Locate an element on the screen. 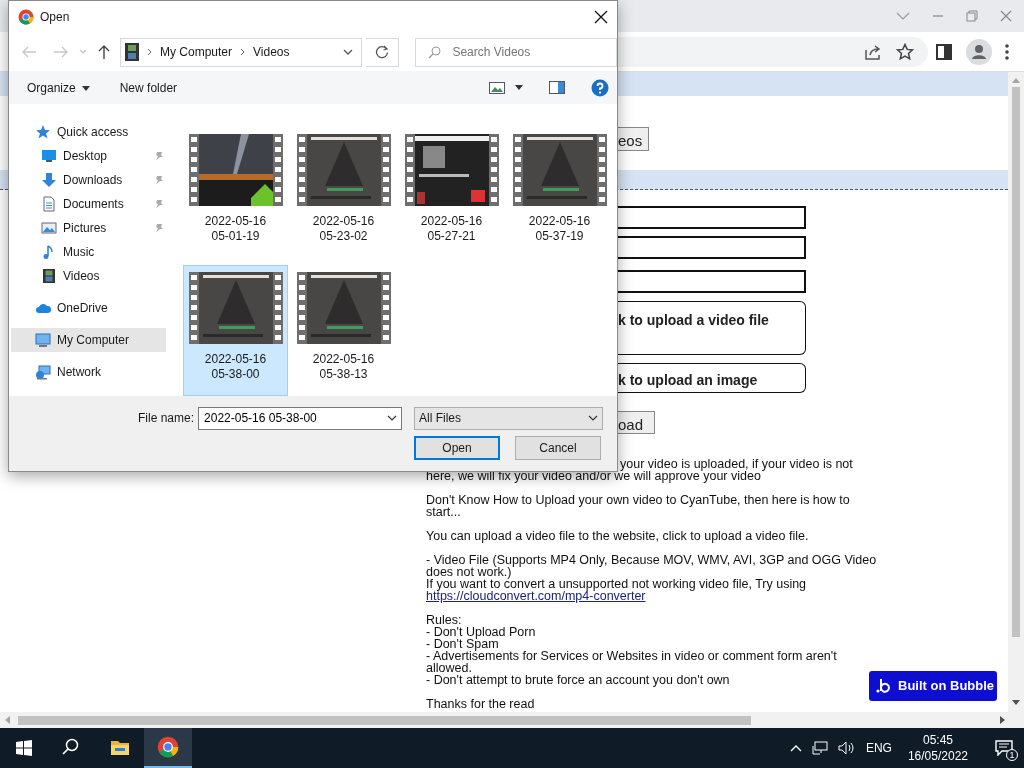 This screenshot has width=1024, height=768. refresh-icon is located at coordinates (382, 52).